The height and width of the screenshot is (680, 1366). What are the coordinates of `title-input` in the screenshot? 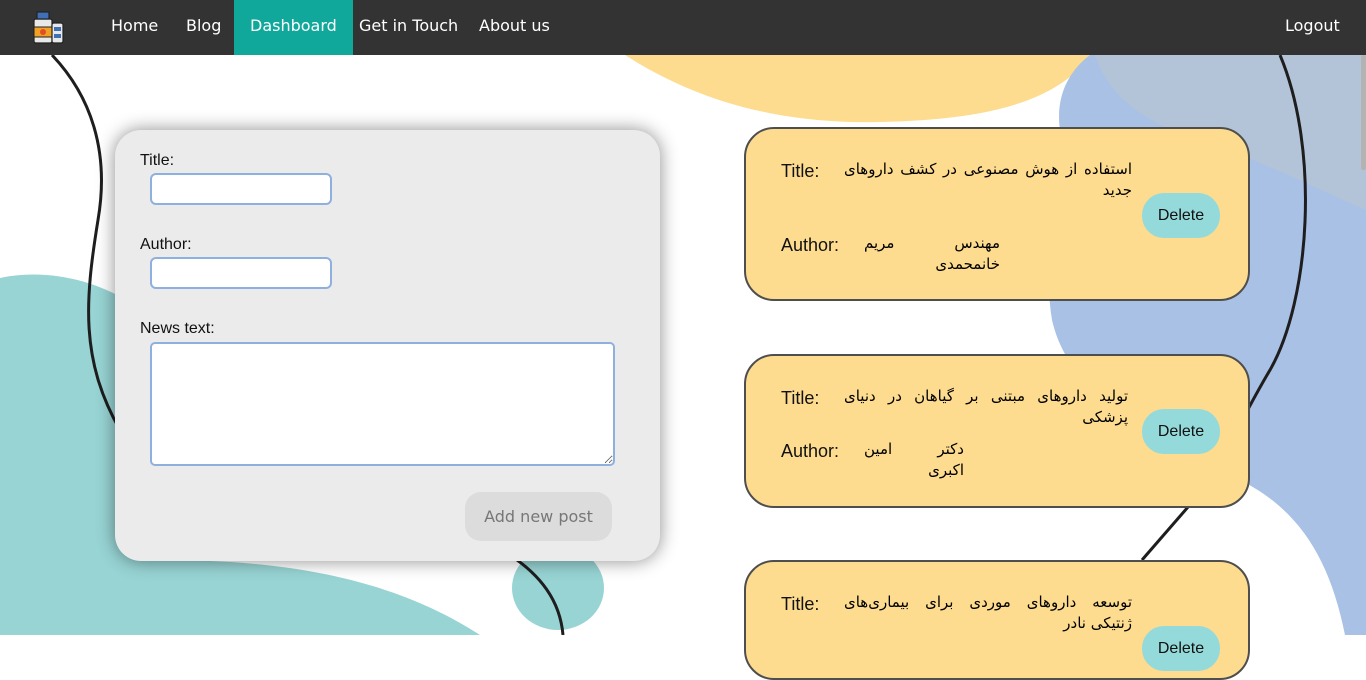 It's located at (241, 189).